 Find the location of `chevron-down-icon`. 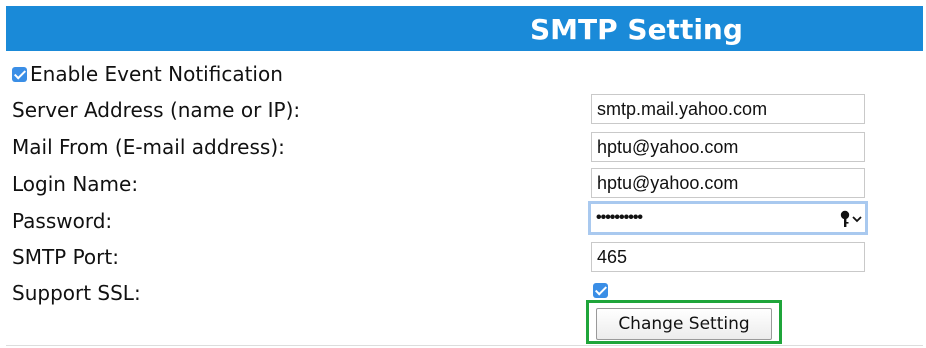

chevron-down-icon is located at coordinates (857, 219).